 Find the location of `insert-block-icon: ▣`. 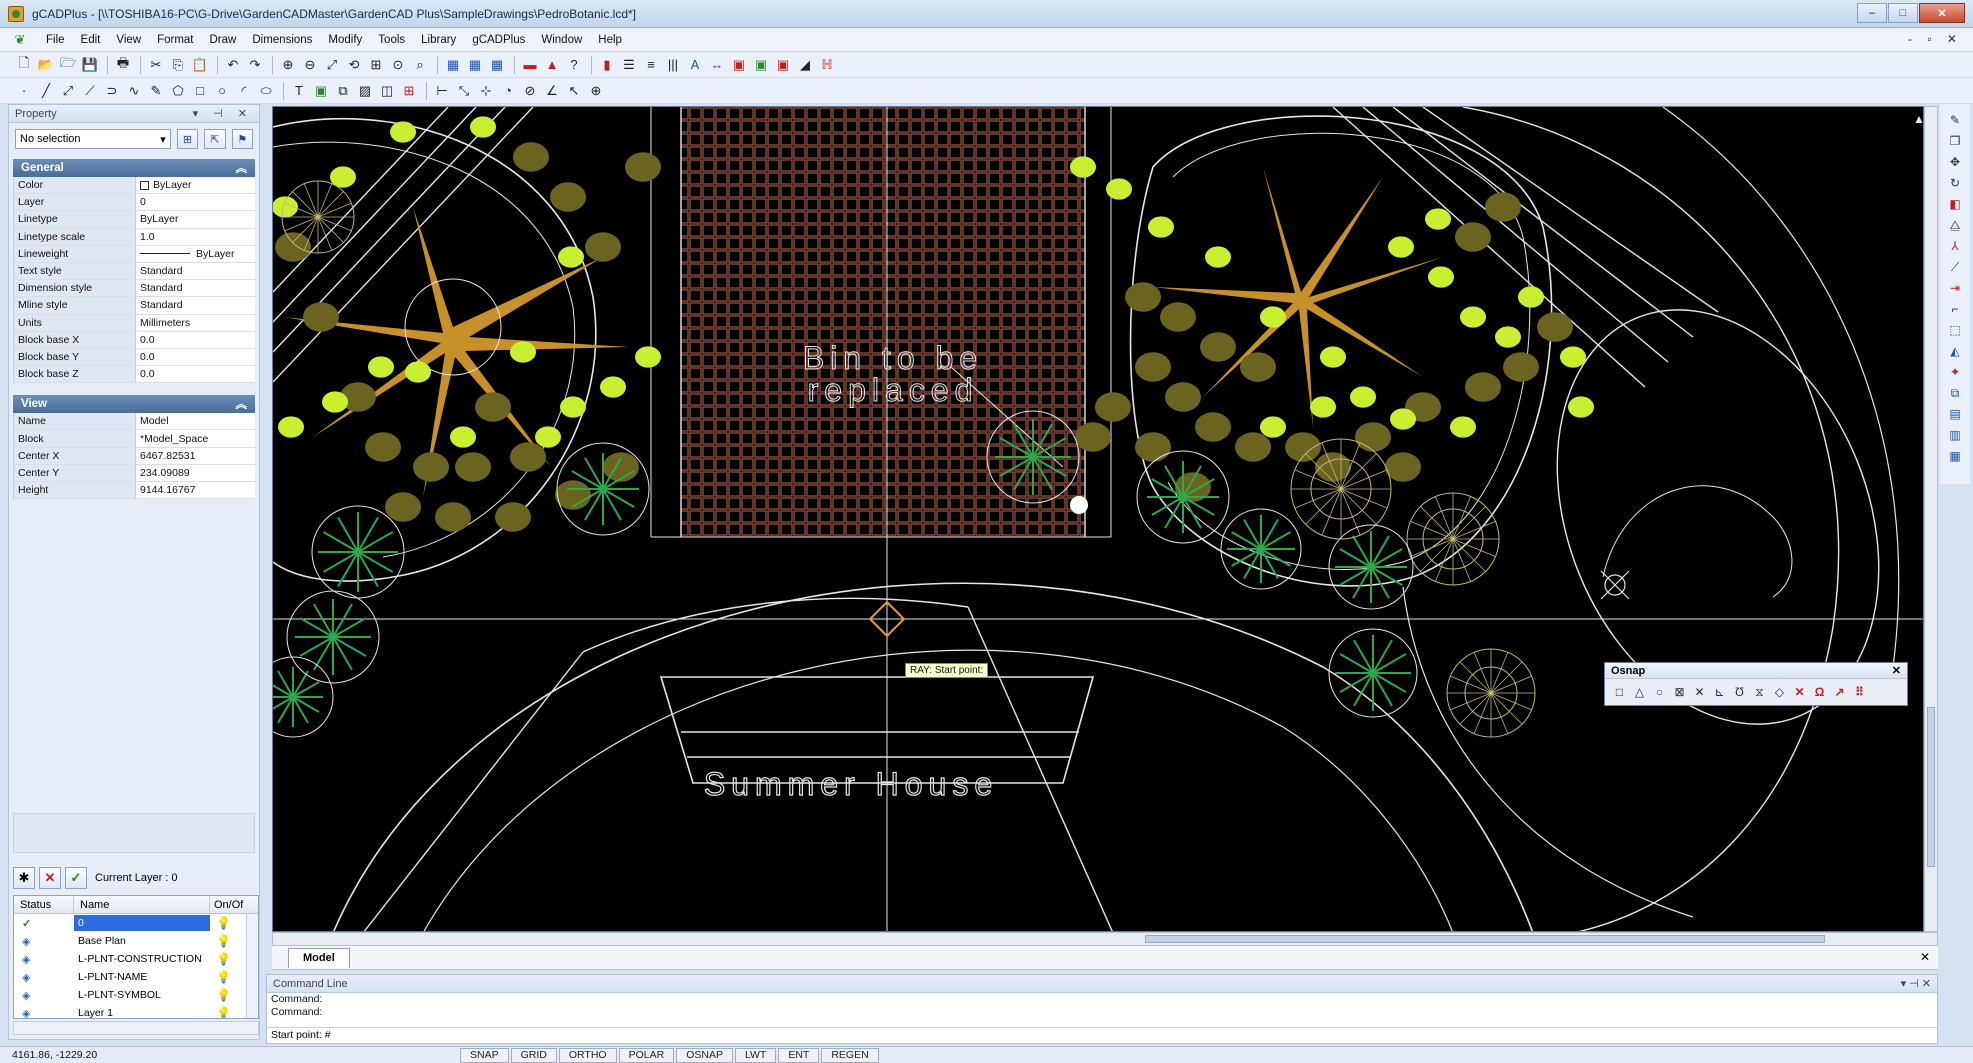

insert-block-icon: ▣ is located at coordinates (321, 91).